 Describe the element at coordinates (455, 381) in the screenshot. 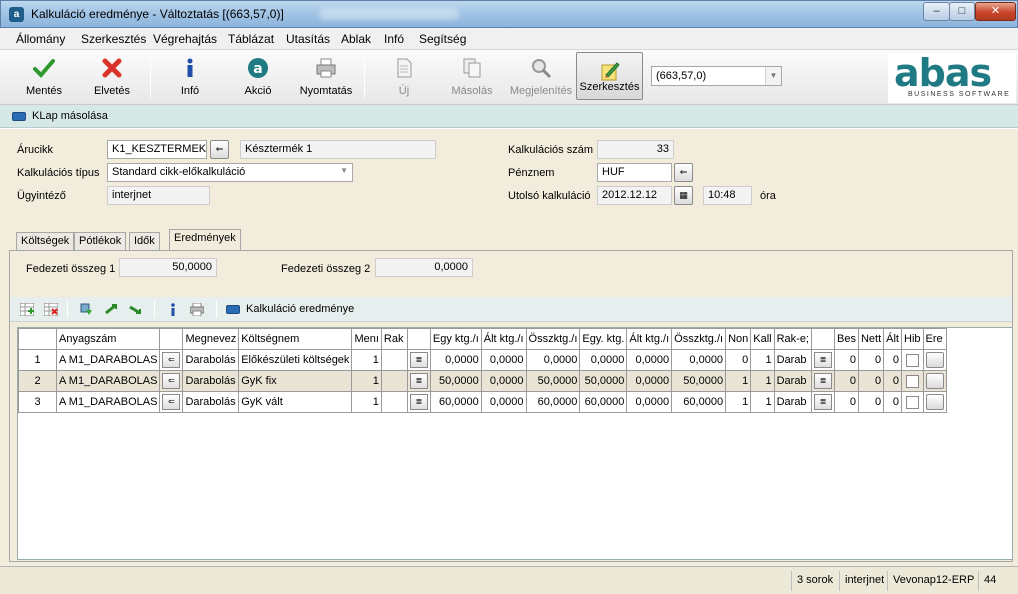

I see `cell-egy1: 50,0000` at that location.